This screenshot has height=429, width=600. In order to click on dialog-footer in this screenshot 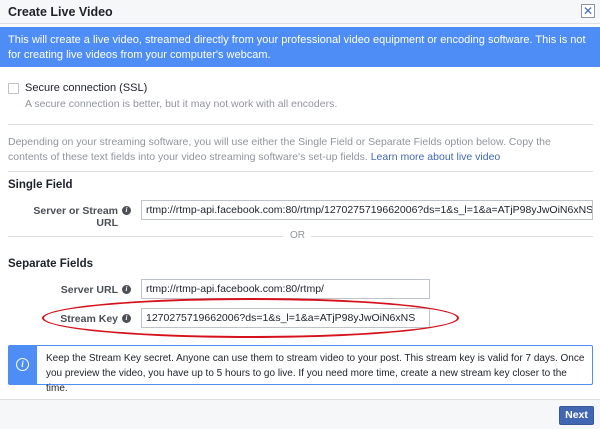, I will do `click(300, 414)`.